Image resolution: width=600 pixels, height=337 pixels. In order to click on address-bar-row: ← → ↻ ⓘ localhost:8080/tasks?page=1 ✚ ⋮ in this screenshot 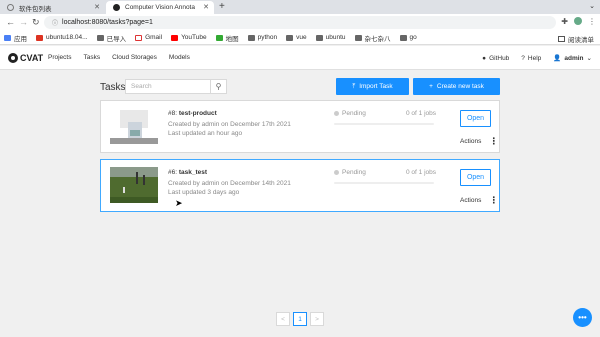, I will do `click(300, 22)`.